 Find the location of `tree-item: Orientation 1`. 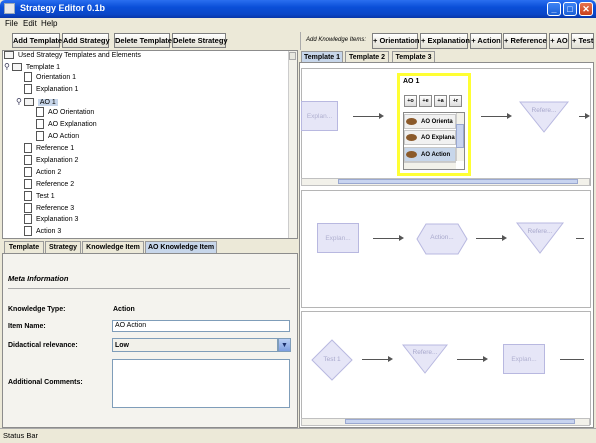

tree-item: Orientation 1 is located at coordinates (50, 78).